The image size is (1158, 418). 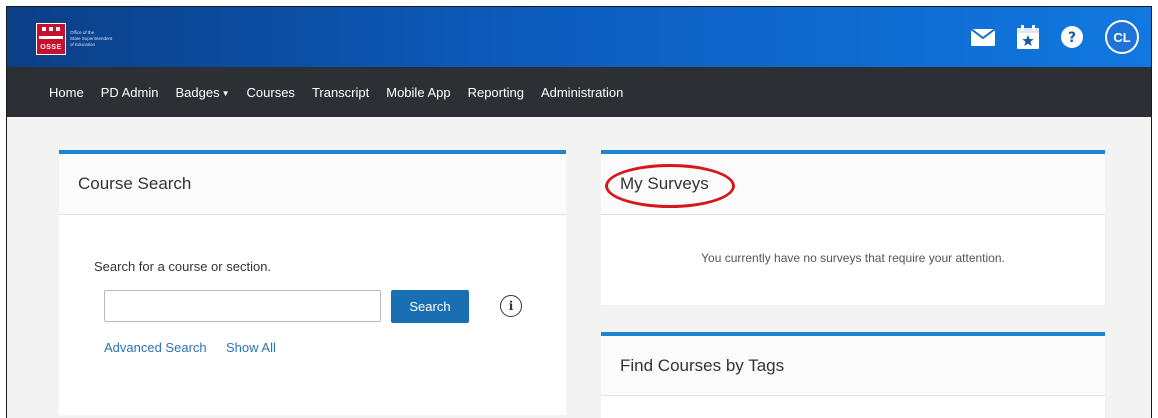 What do you see at coordinates (430, 306) in the screenshot?
I see `search-button: Search` at bounding box center [430, 306].